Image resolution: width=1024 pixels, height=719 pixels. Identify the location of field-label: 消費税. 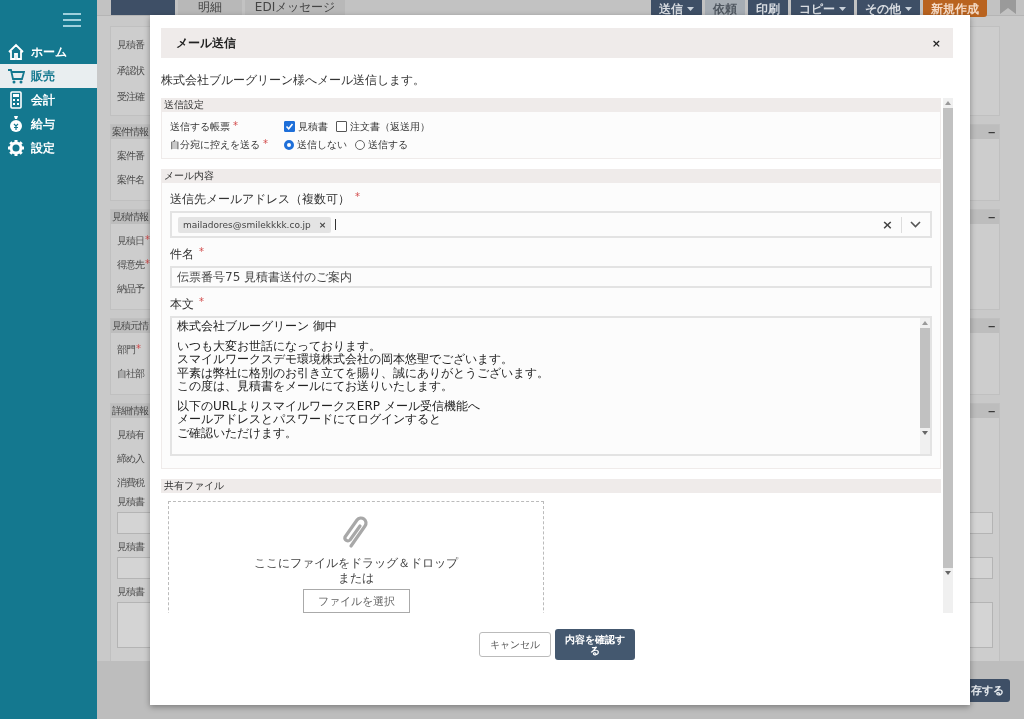
(130, 483).